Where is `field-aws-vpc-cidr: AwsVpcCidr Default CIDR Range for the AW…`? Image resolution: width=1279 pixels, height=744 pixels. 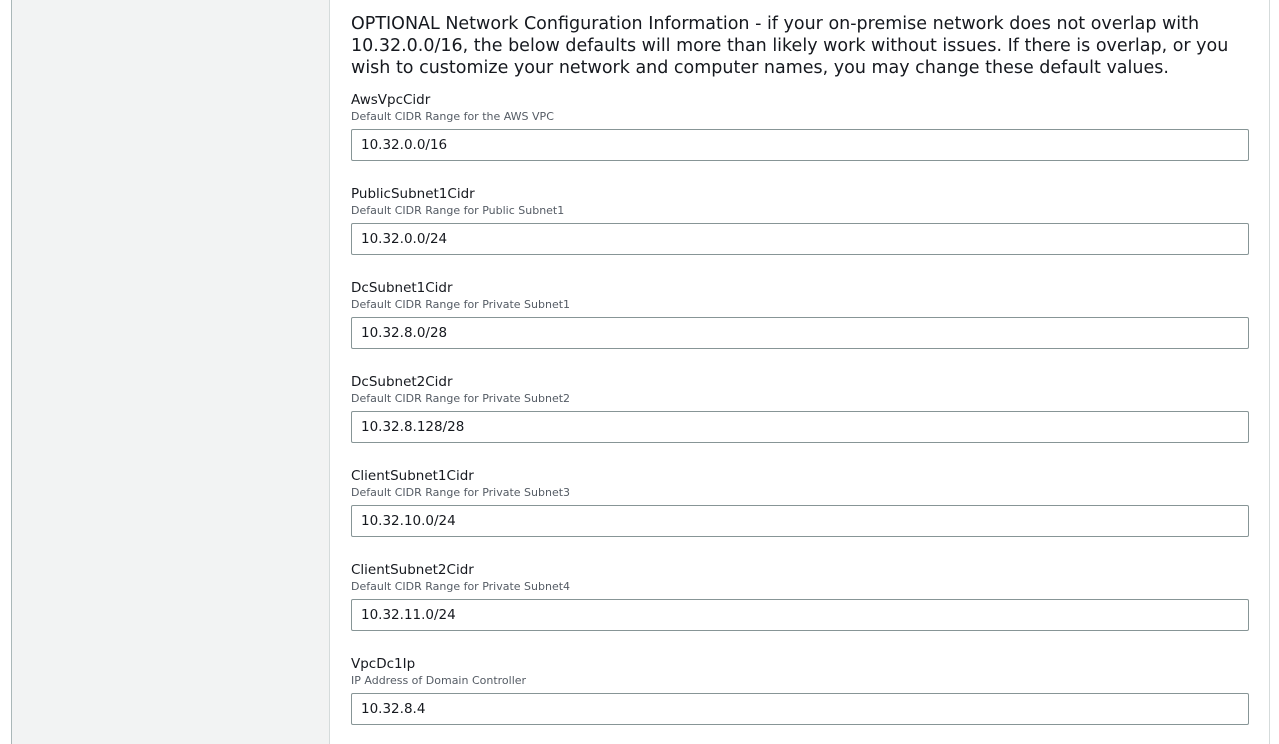 field-aws-vpc-cidr: AwsVpcCidr Default CIDR Range for the AW… is located at coordinates (800, 126).